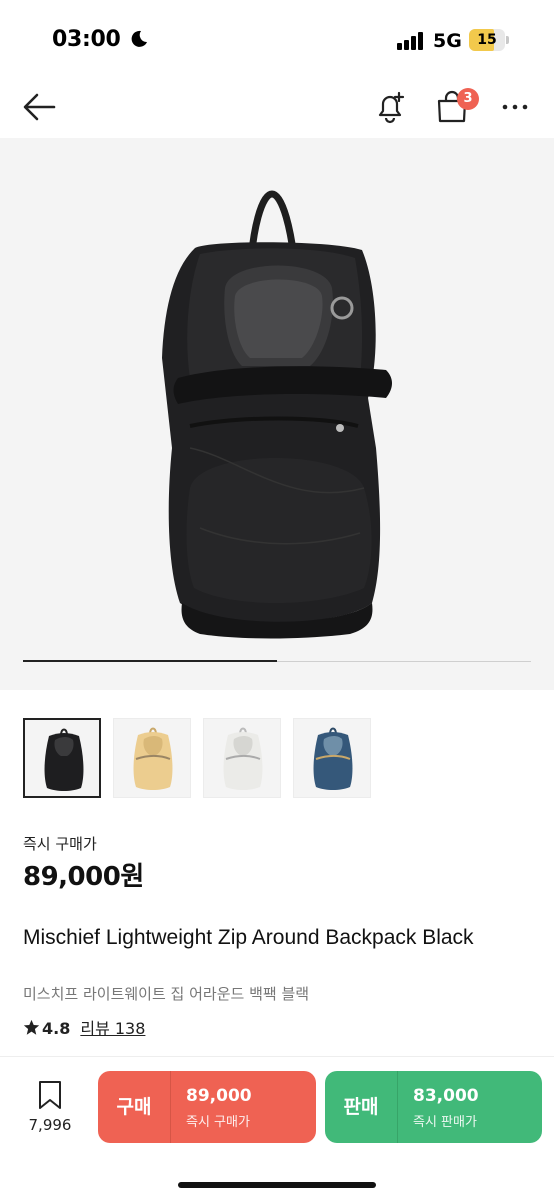 This screenshot has width=554, height=1200. I want to click on instant-buy-price: 89,000원, so click(83, 877).